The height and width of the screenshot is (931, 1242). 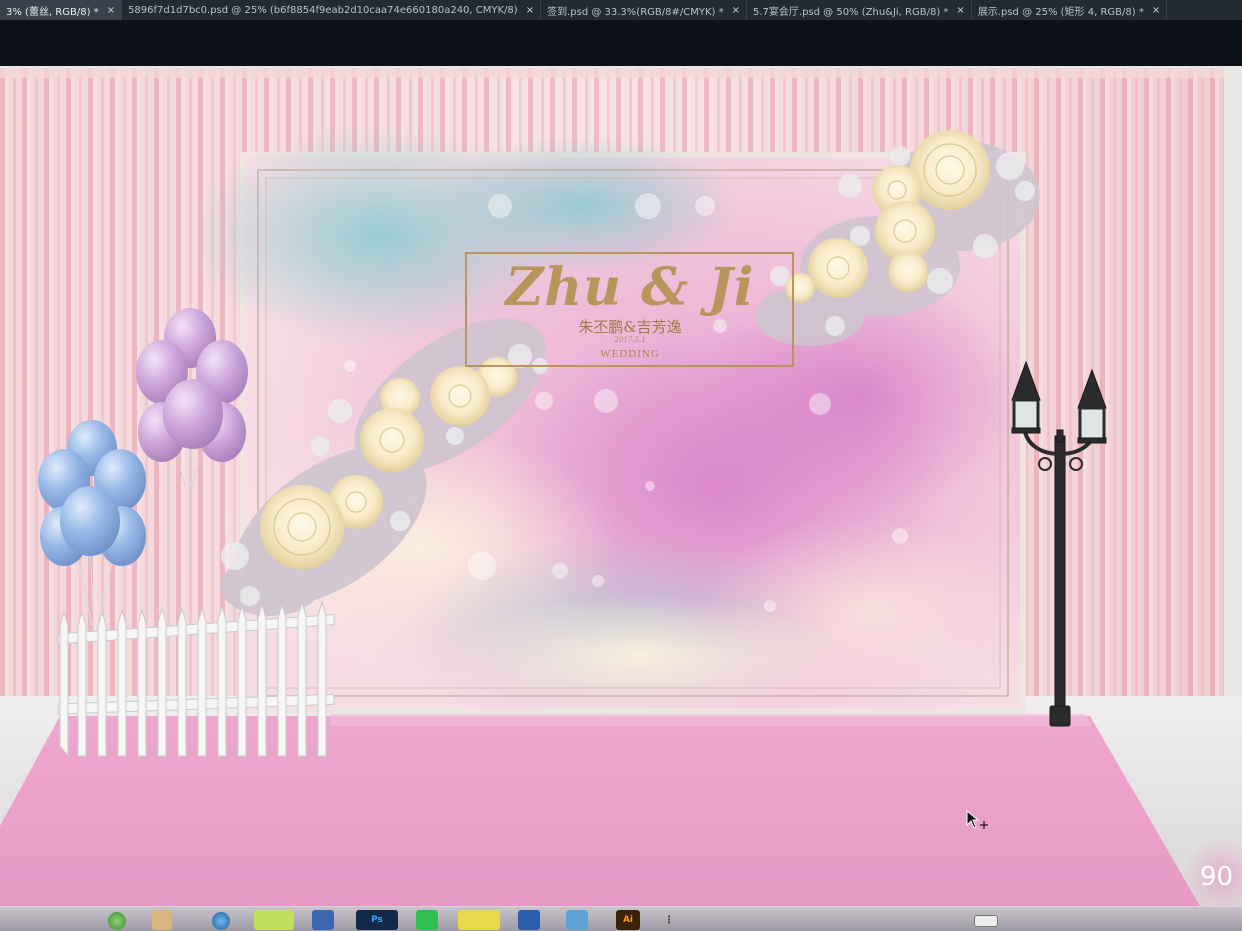 What do you see at coordinates (850, 12) in the screenshot?
I see `tab-label: 5.7宴会厅.psd @ 50% (Zhu&Ji, RGB/8) *` at bounding box center [850, 12].